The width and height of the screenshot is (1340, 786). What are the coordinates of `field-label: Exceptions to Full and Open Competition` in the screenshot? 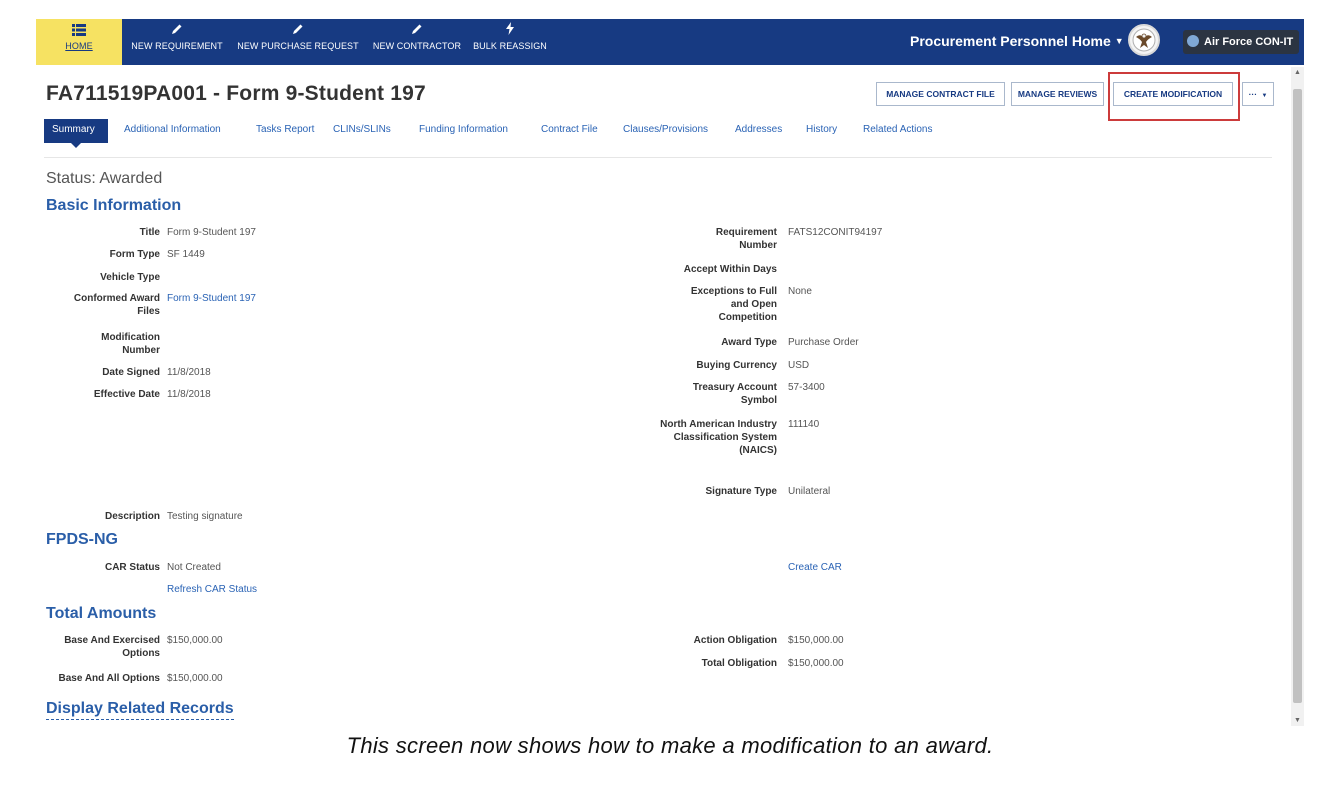 It's located at (733, 304).